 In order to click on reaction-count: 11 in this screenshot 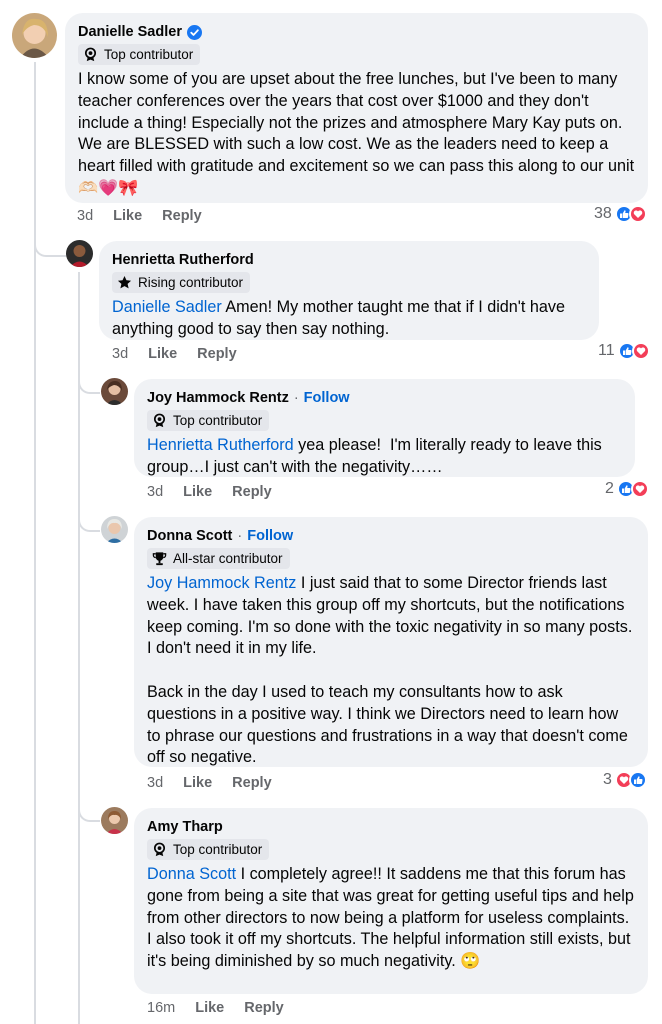, I will do `click(606, 350)`.